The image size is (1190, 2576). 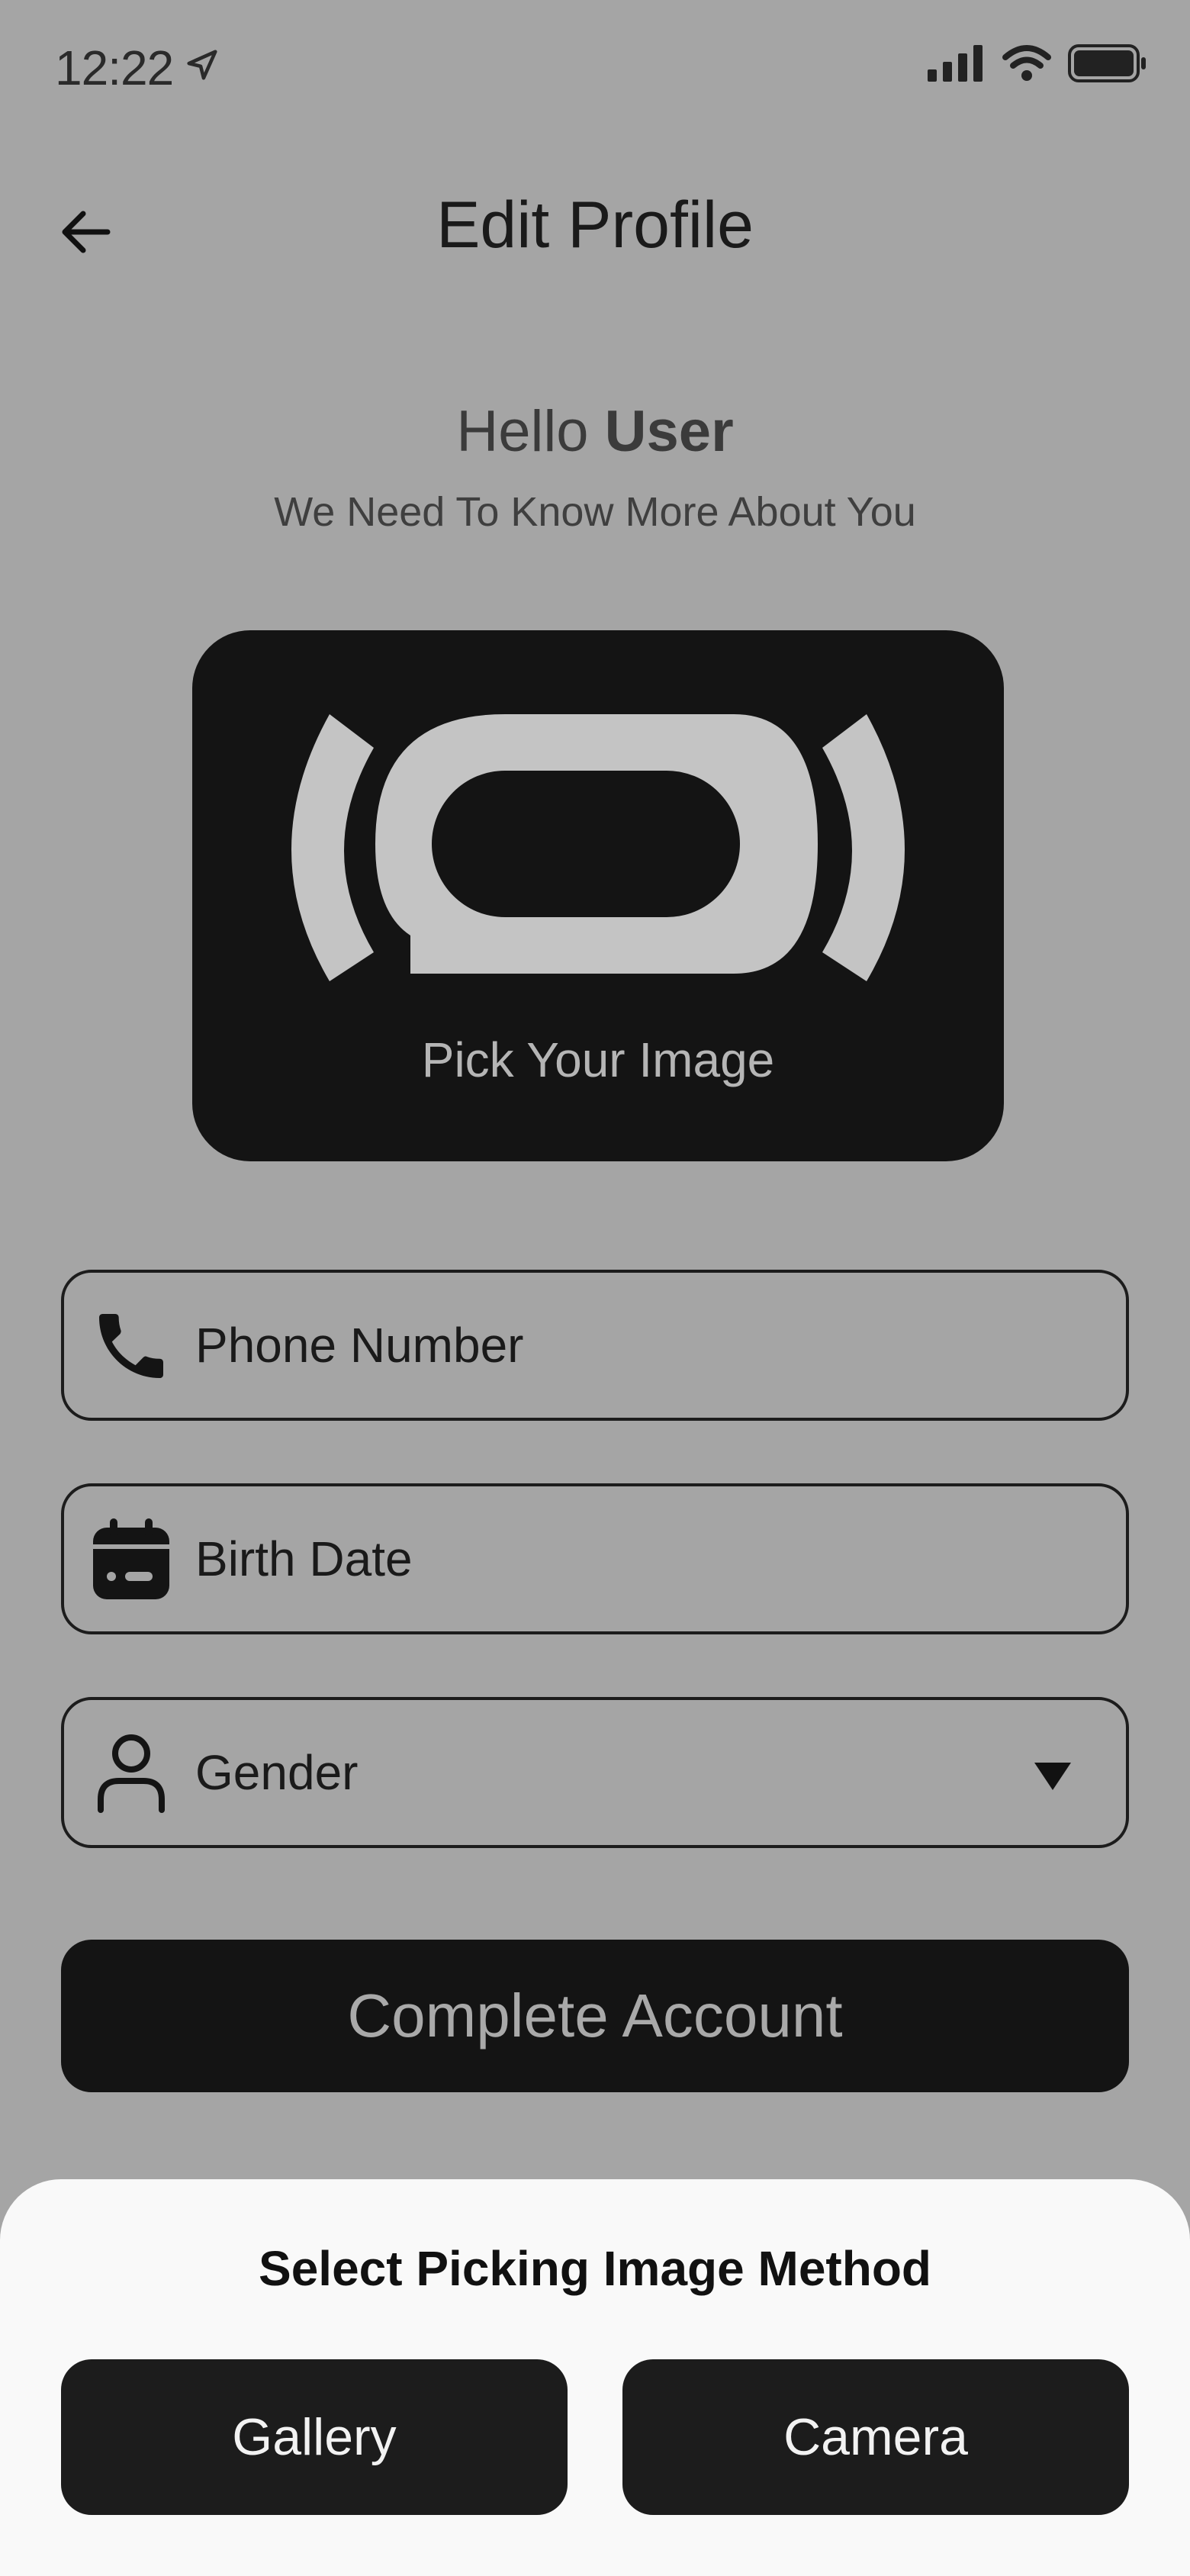 What do you see at coordinates (359, 1345) in the screenshot?
I see `phone-number-placeholder: Phone Number` at bounding box center [359, 1345].